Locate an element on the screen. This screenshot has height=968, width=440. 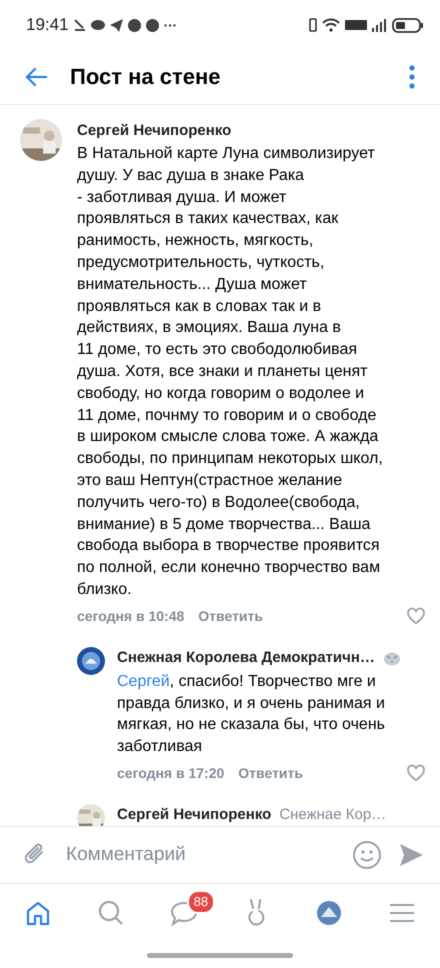
unread-badge: 88 is located at coordinates (201, 902).